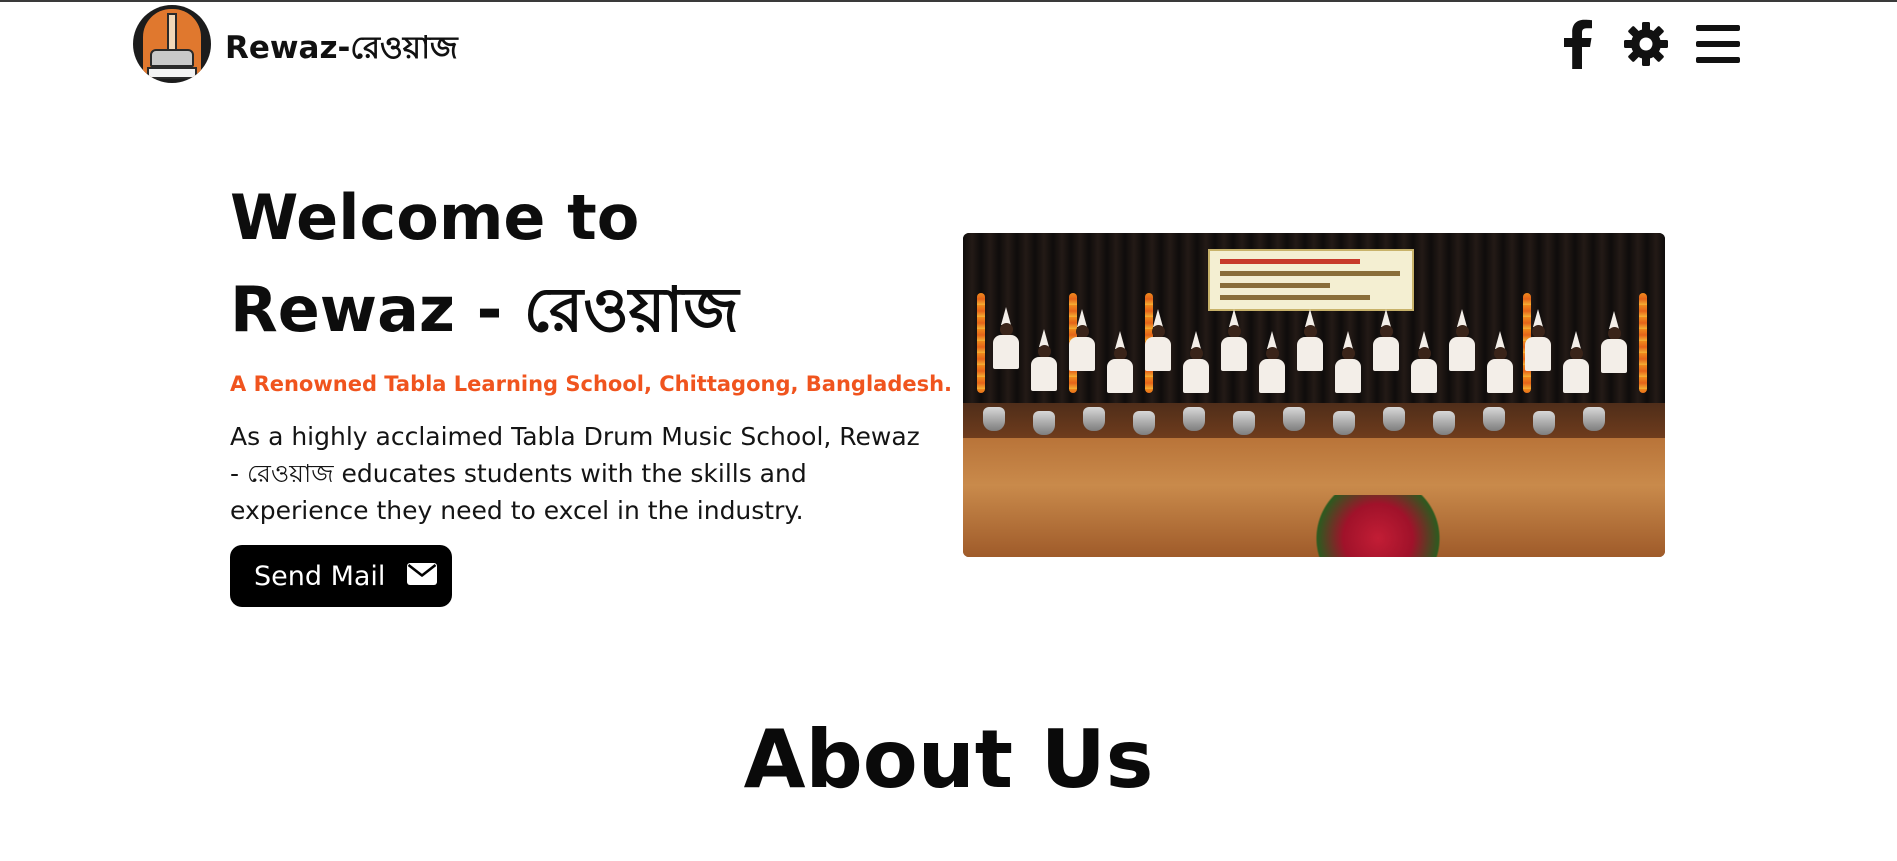  I want to click on facebook-icon, so click(1578, 44).